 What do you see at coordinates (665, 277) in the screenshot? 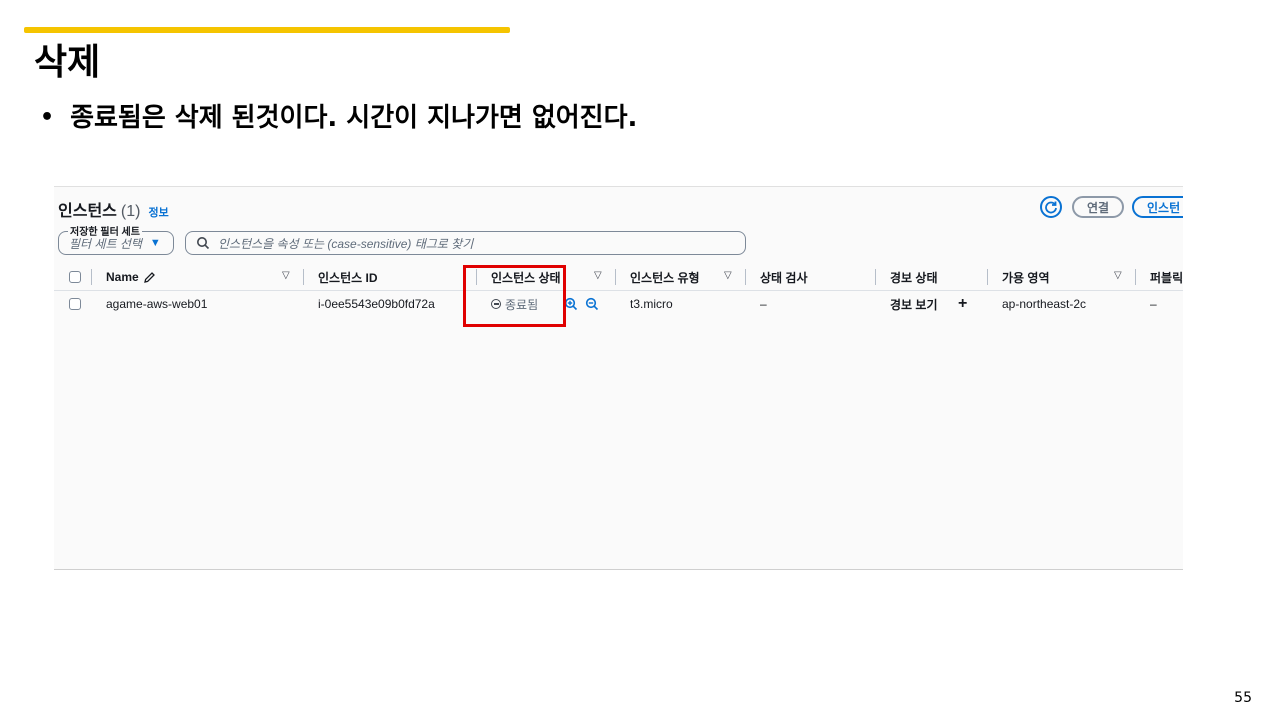
I see `column-header-type: 인스턴스 유형` at bounding box center [665, 277].